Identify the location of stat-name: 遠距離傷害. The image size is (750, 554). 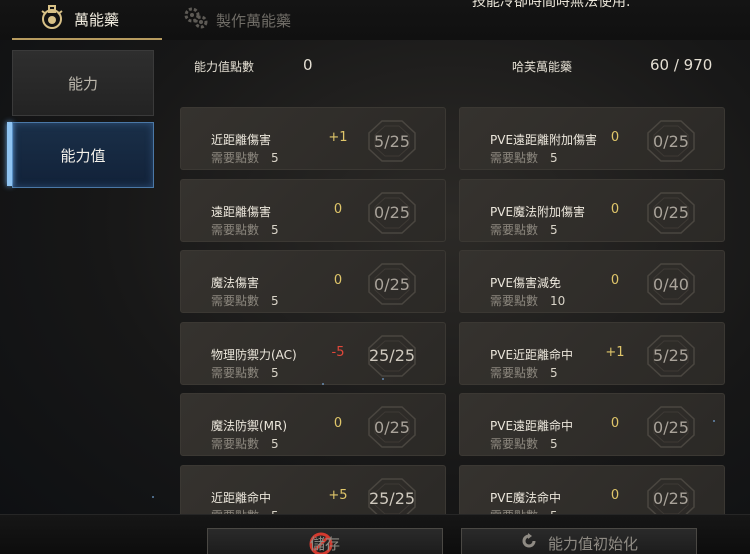
(241, 211).